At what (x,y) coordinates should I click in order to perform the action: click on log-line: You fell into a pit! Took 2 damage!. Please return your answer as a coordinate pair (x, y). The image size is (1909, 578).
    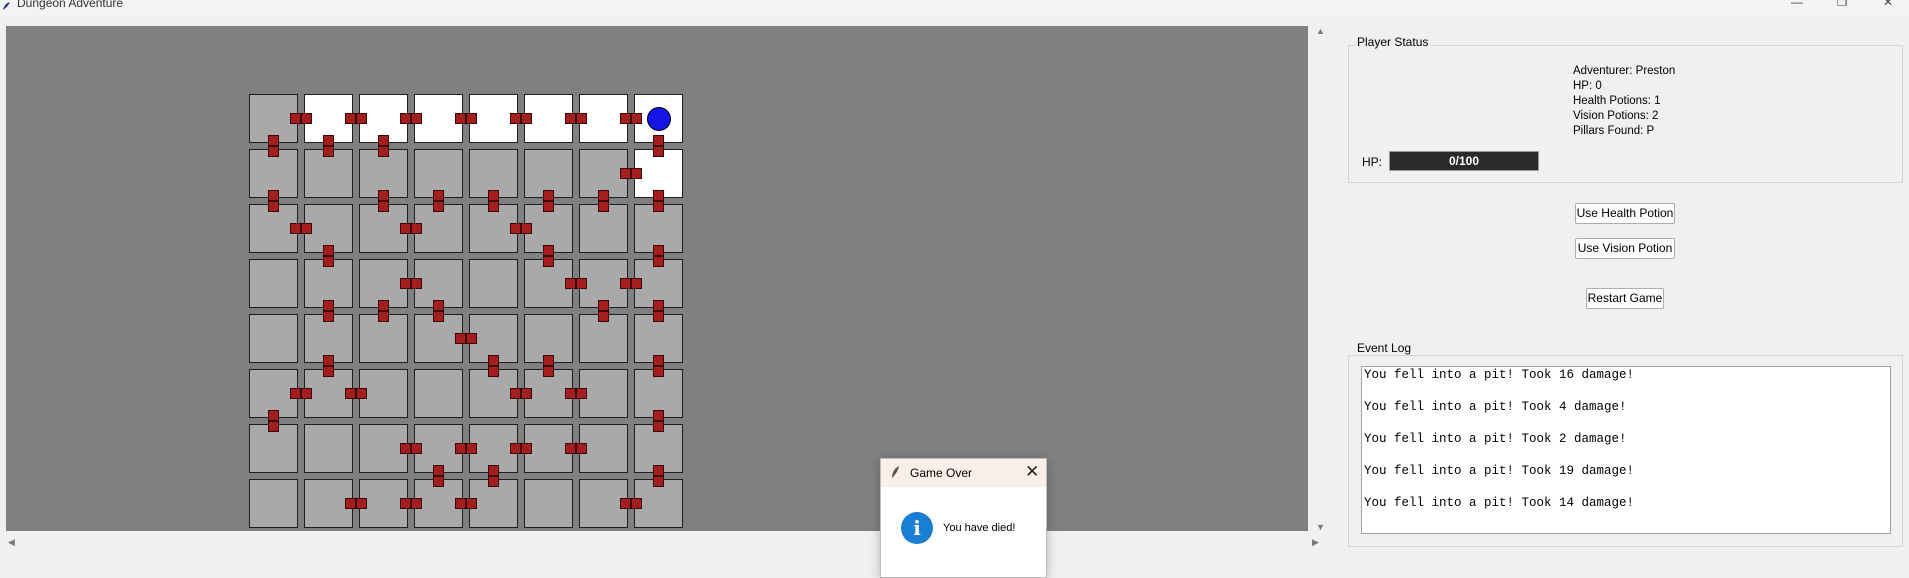
    Looking at the image, I should click on (1495, 439).